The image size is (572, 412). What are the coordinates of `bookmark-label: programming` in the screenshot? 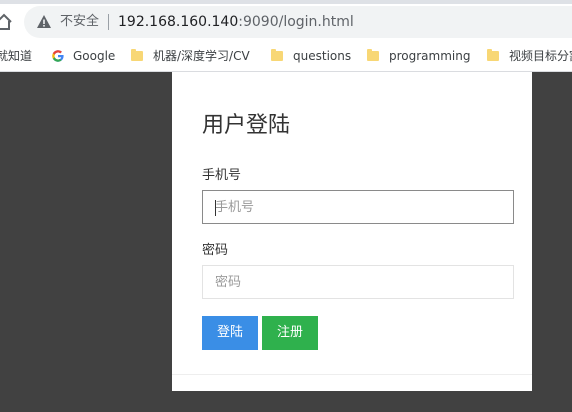 It's located at (430, 56).